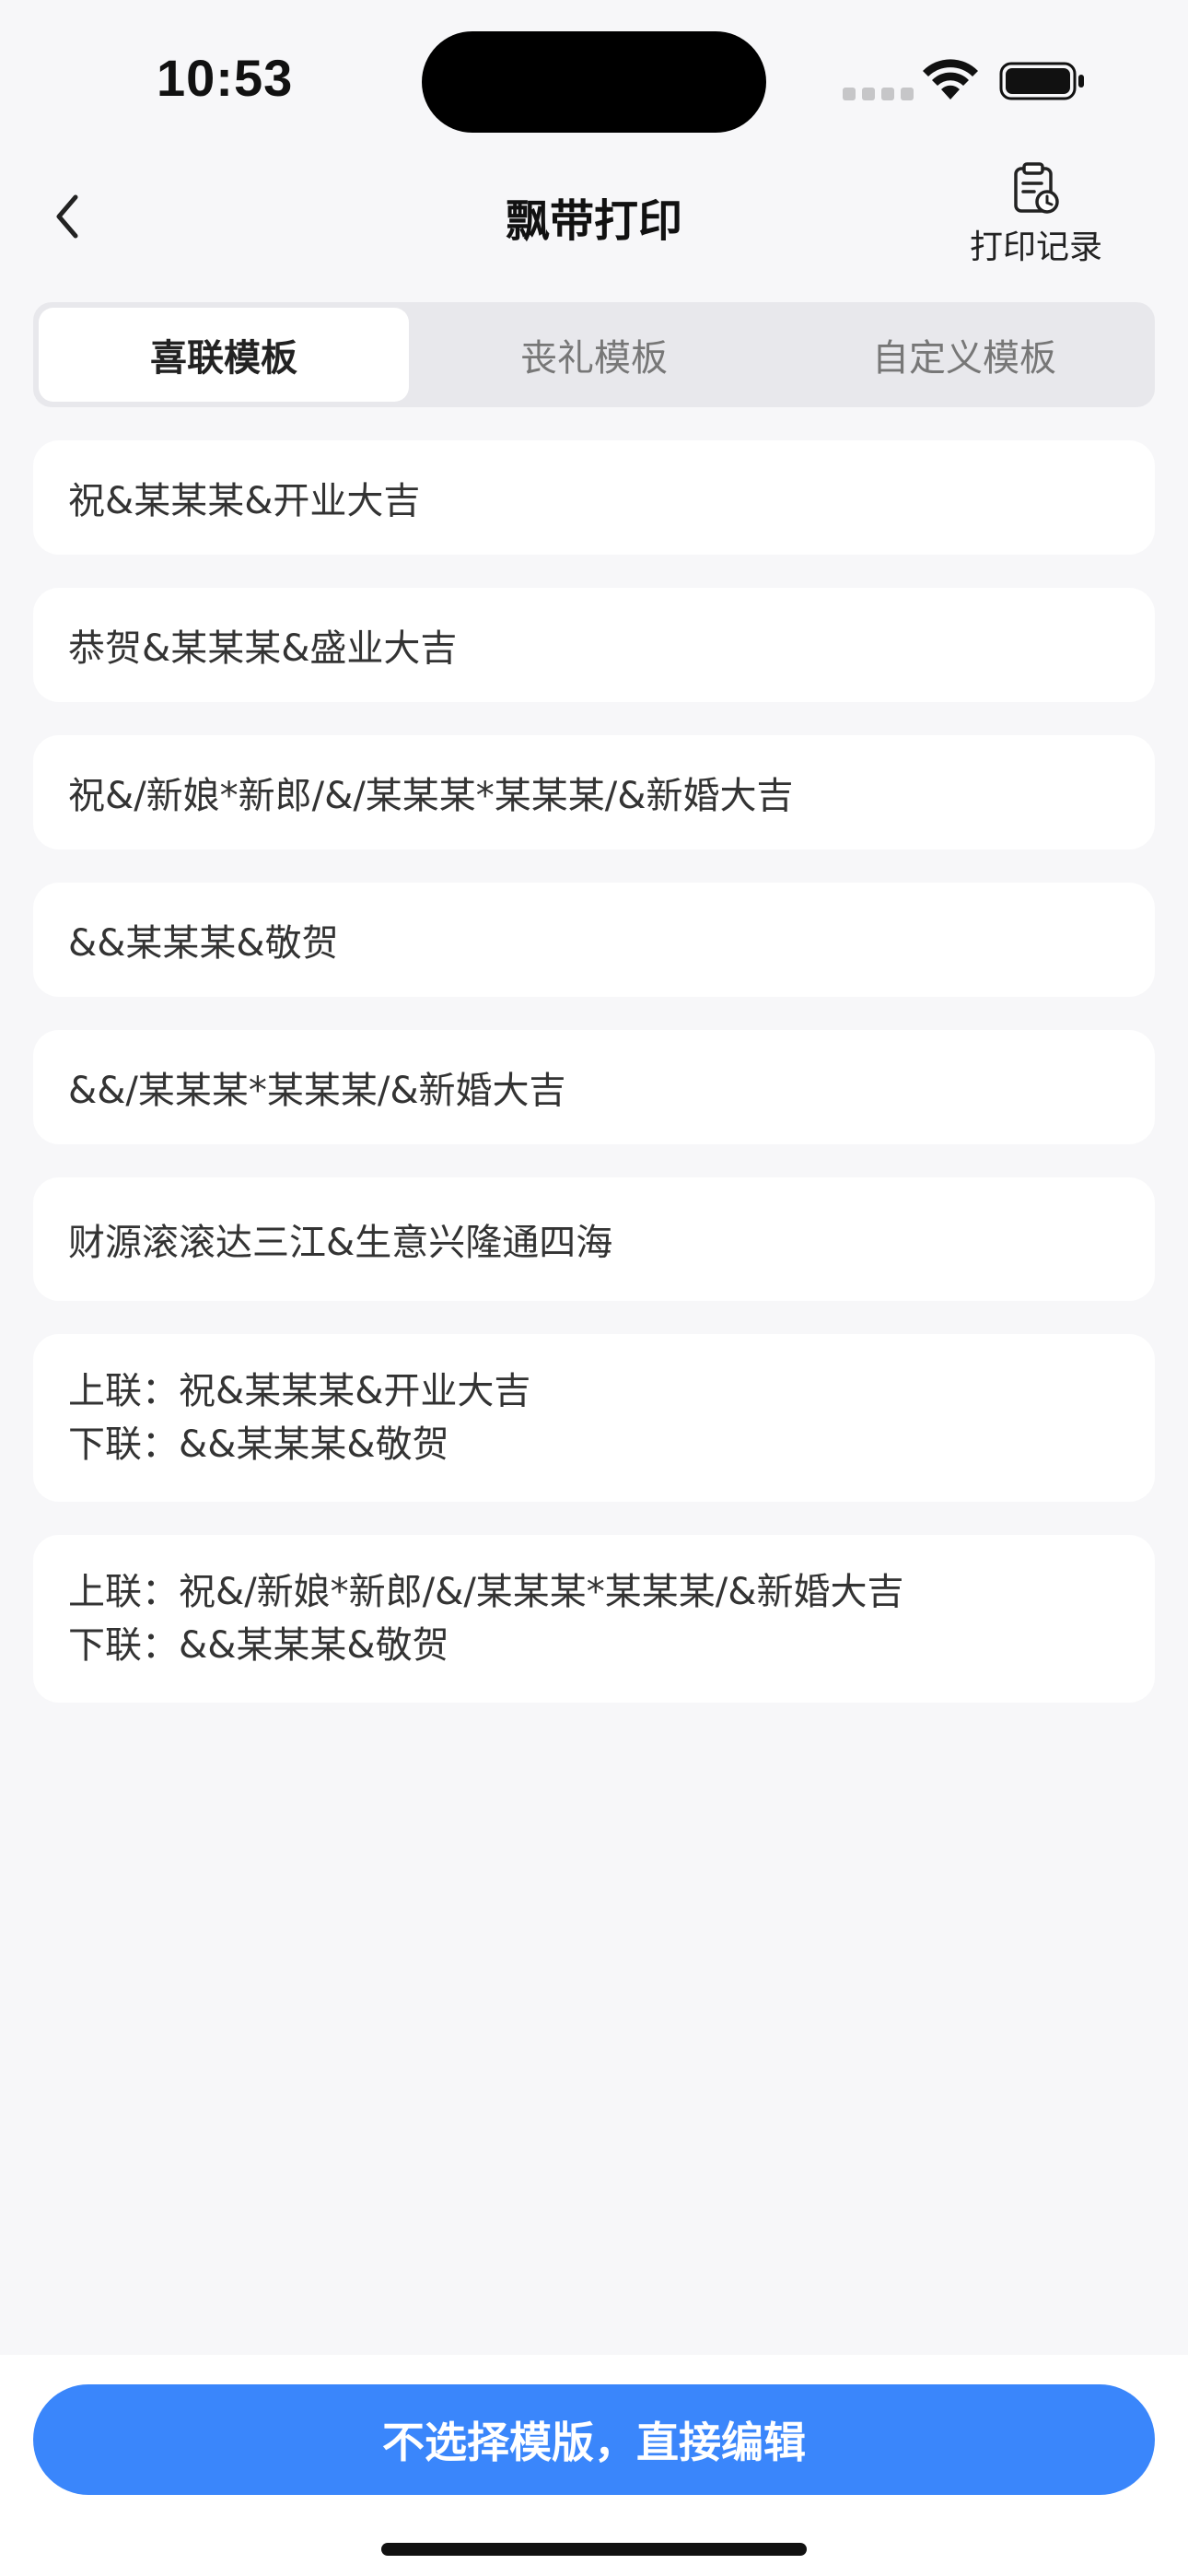 The width and height of the screenshot is (1188, 2576). I want to click on status-time: 10:53, so click(225, 78).